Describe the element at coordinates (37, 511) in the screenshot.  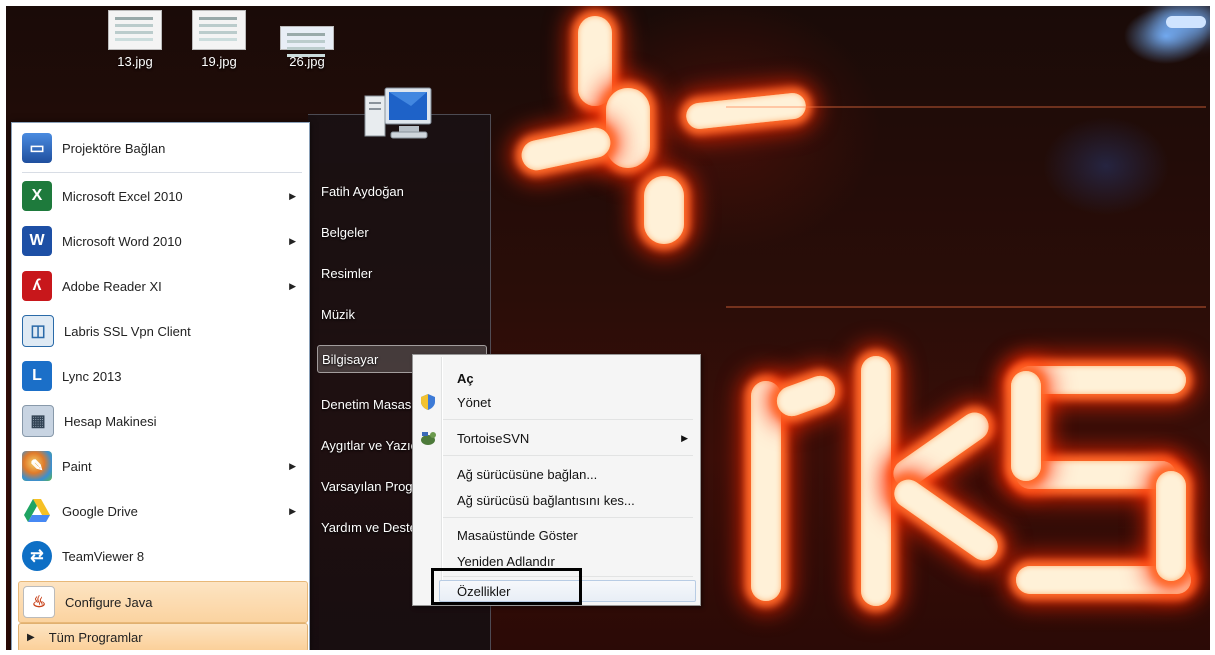
I see `google-drive-icon` at that location.